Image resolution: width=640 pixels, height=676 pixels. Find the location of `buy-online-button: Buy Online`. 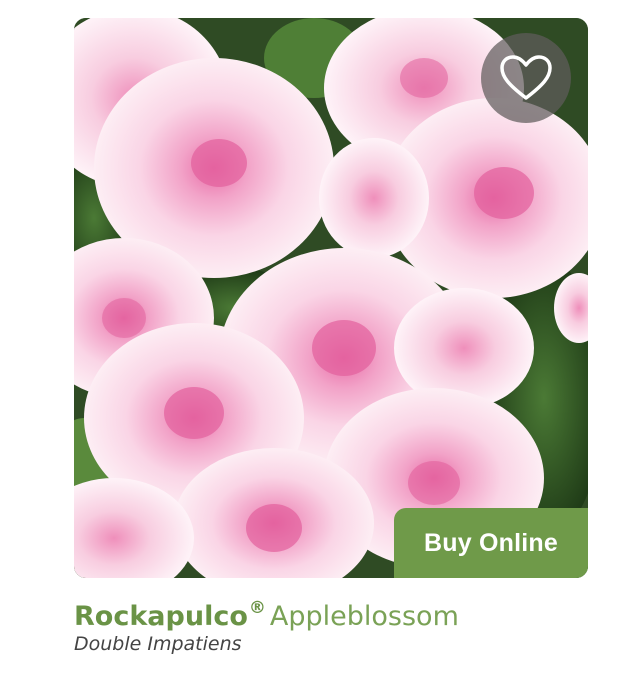

buy-online-button: Buy Online is located at coordinates (491, 543).